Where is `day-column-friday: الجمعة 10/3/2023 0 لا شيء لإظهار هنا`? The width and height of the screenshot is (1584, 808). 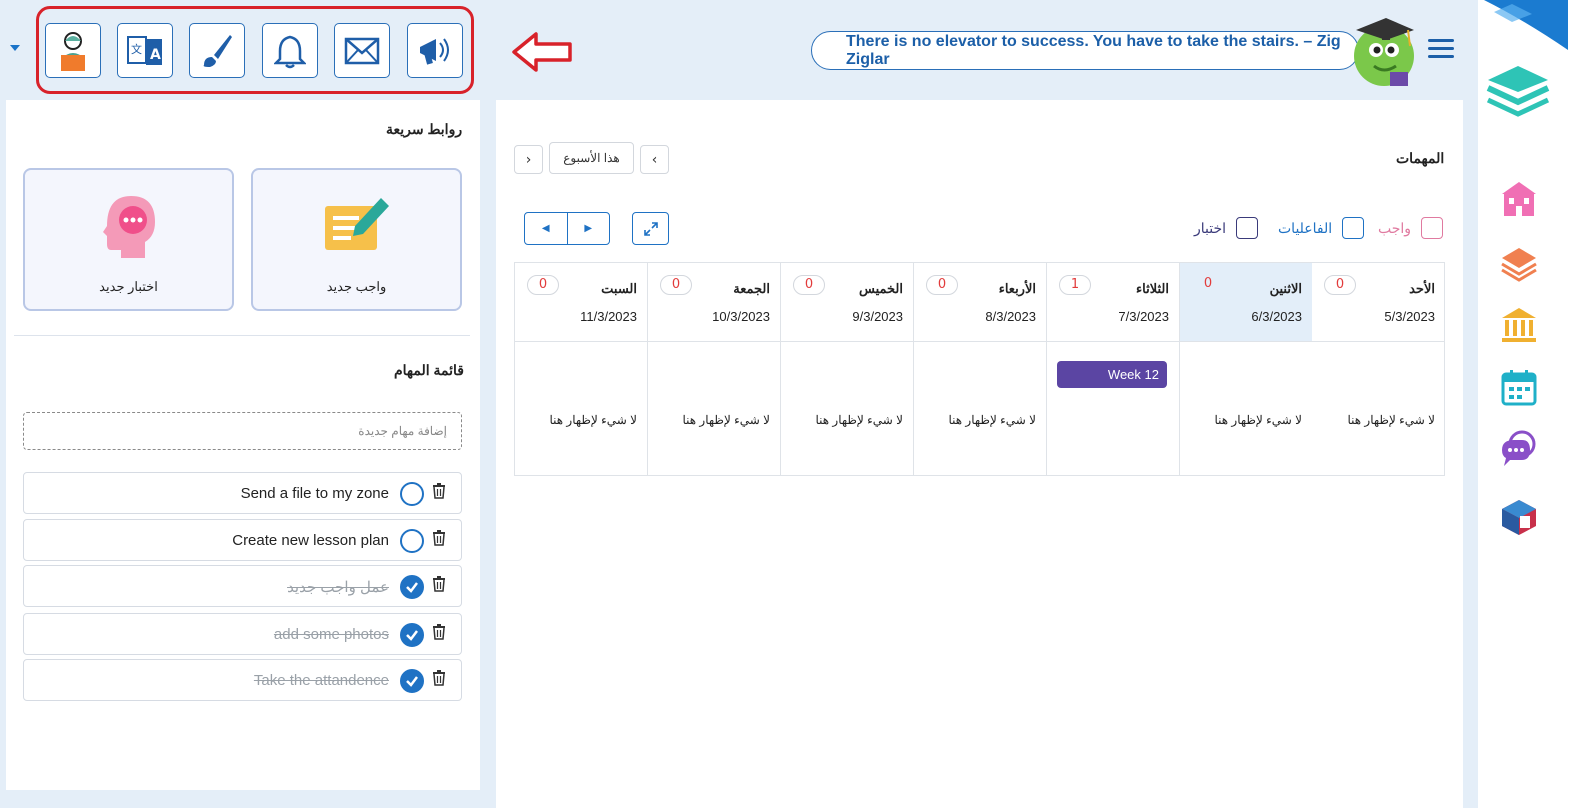 day-column-friday: الجمعة 10/3/2023 0 لا شيء لإظهار هنا is located at coordinates (713, 369).